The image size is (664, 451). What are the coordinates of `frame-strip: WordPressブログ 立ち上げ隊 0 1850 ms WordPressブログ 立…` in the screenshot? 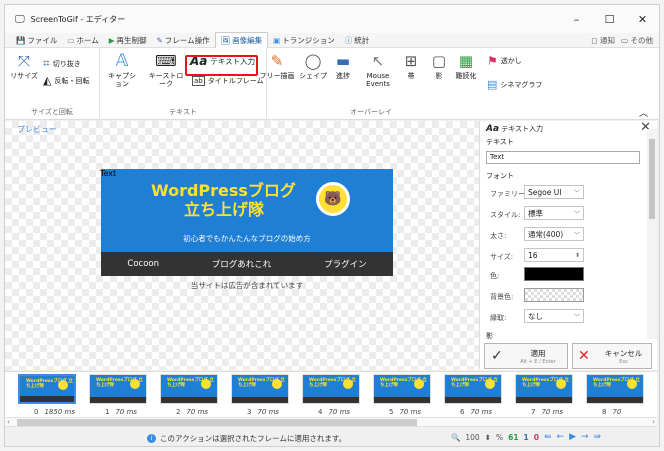 It's located at (331, 394).